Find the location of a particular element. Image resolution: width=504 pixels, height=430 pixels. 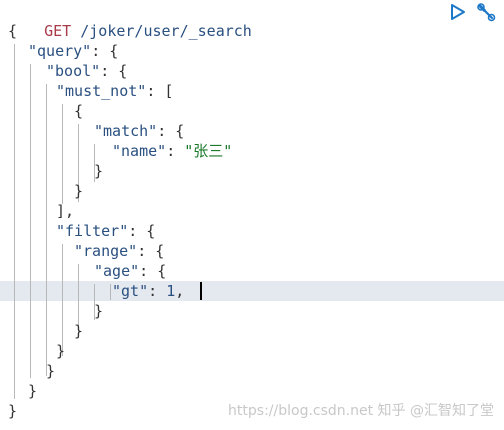

code-line: "gt": 1, is located at coordinates (148, 291).